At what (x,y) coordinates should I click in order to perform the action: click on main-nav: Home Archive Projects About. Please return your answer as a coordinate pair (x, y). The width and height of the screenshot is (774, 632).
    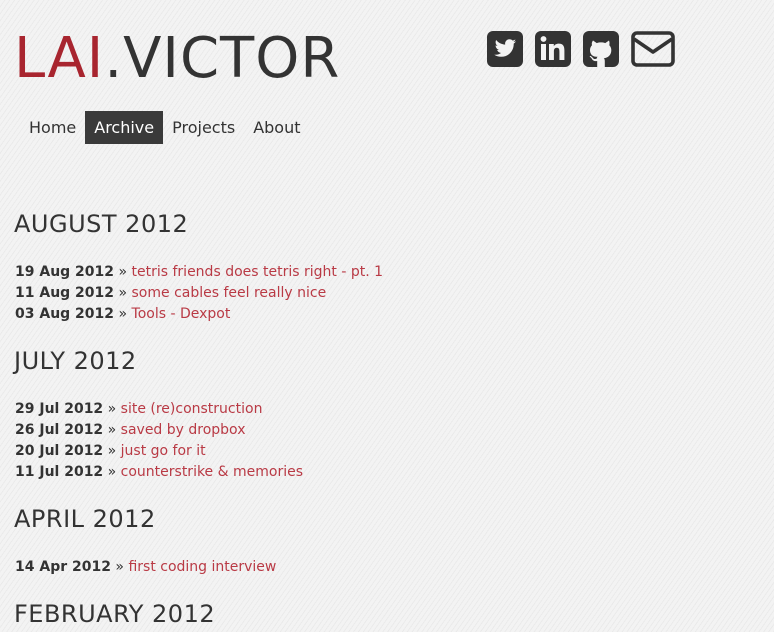
    Looking at the image, I should click on (165, 127).